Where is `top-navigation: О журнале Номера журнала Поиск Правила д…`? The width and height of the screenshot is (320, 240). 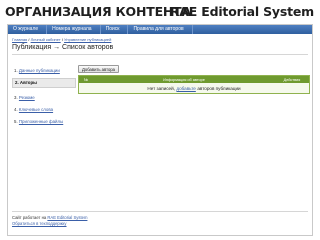
top-navigation: О журнале Номера журнала Поиск Правила д… is located at coordinates (160, 29).